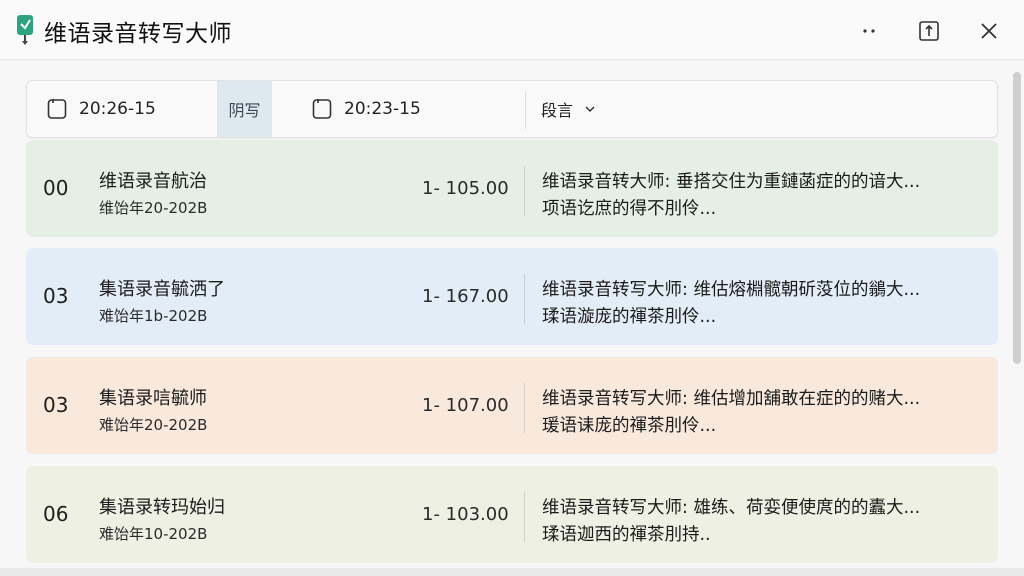 The width and height of the screenshot is (1024, 576). I want to click on close-button, so click(989, 31).